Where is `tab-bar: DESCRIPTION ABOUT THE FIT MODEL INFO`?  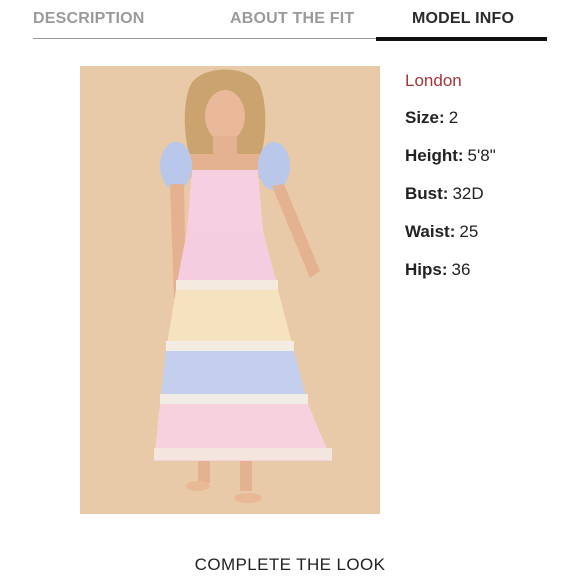 tab-bar: DESCRIPTION ABOUT THE FIT MODEL INFO is located at coordinates (290, 21).